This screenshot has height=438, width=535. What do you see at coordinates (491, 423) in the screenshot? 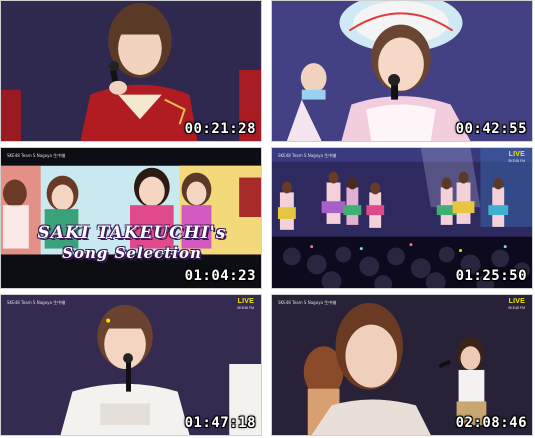
I see `timestamp-label: 02:08:46` at bounding box center [491, 423].